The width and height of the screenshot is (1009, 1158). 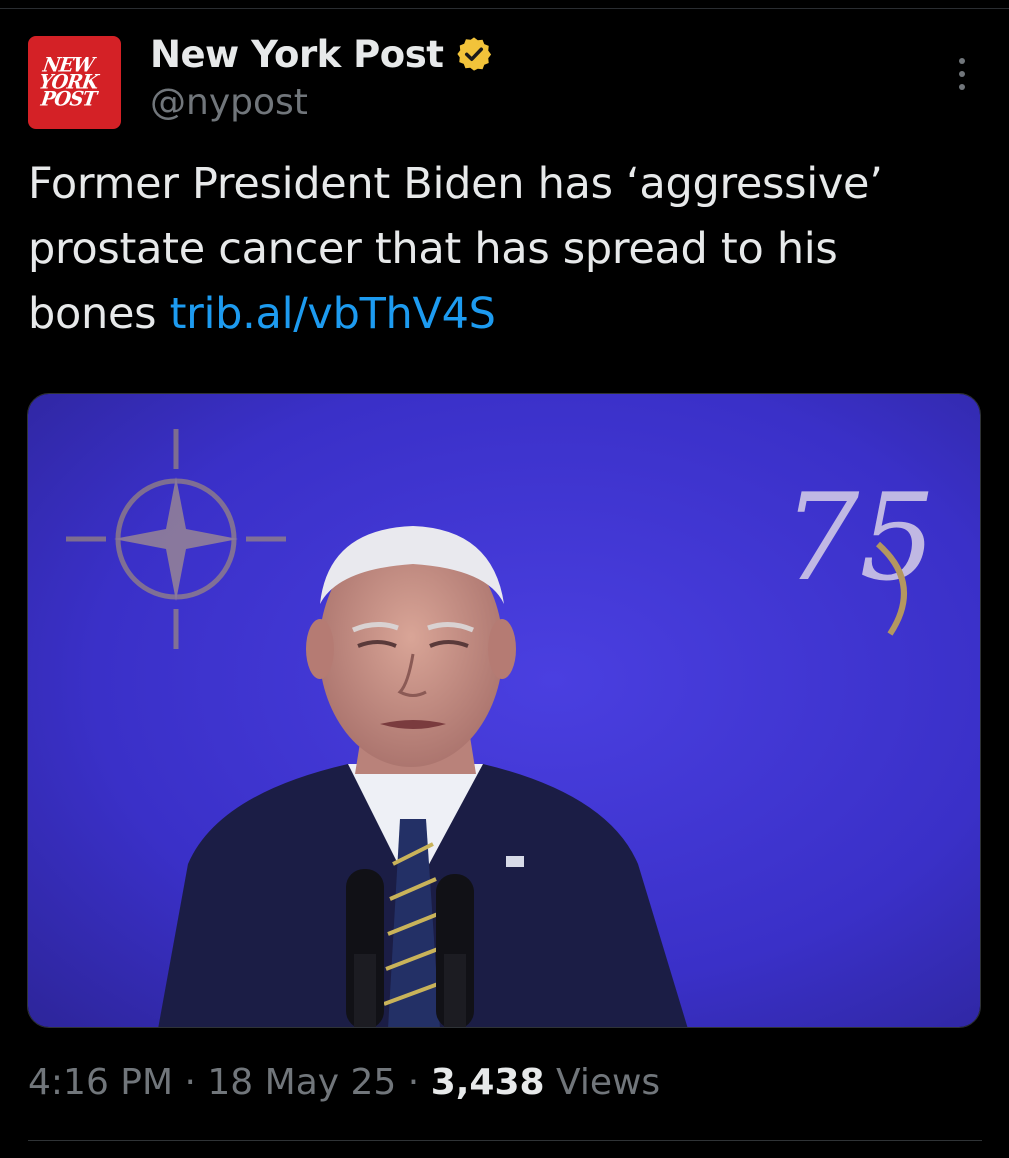 I want to click on tweet-date: 18 May 25, so click(x=301, y=1082).